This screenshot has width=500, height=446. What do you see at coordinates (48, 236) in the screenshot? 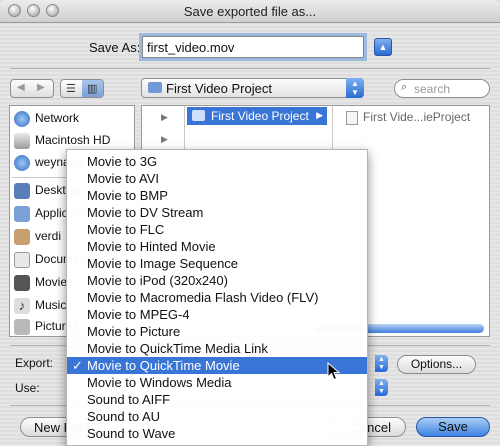
I see `sidebar-item-label: verdi` at bounding box center [48, 236].